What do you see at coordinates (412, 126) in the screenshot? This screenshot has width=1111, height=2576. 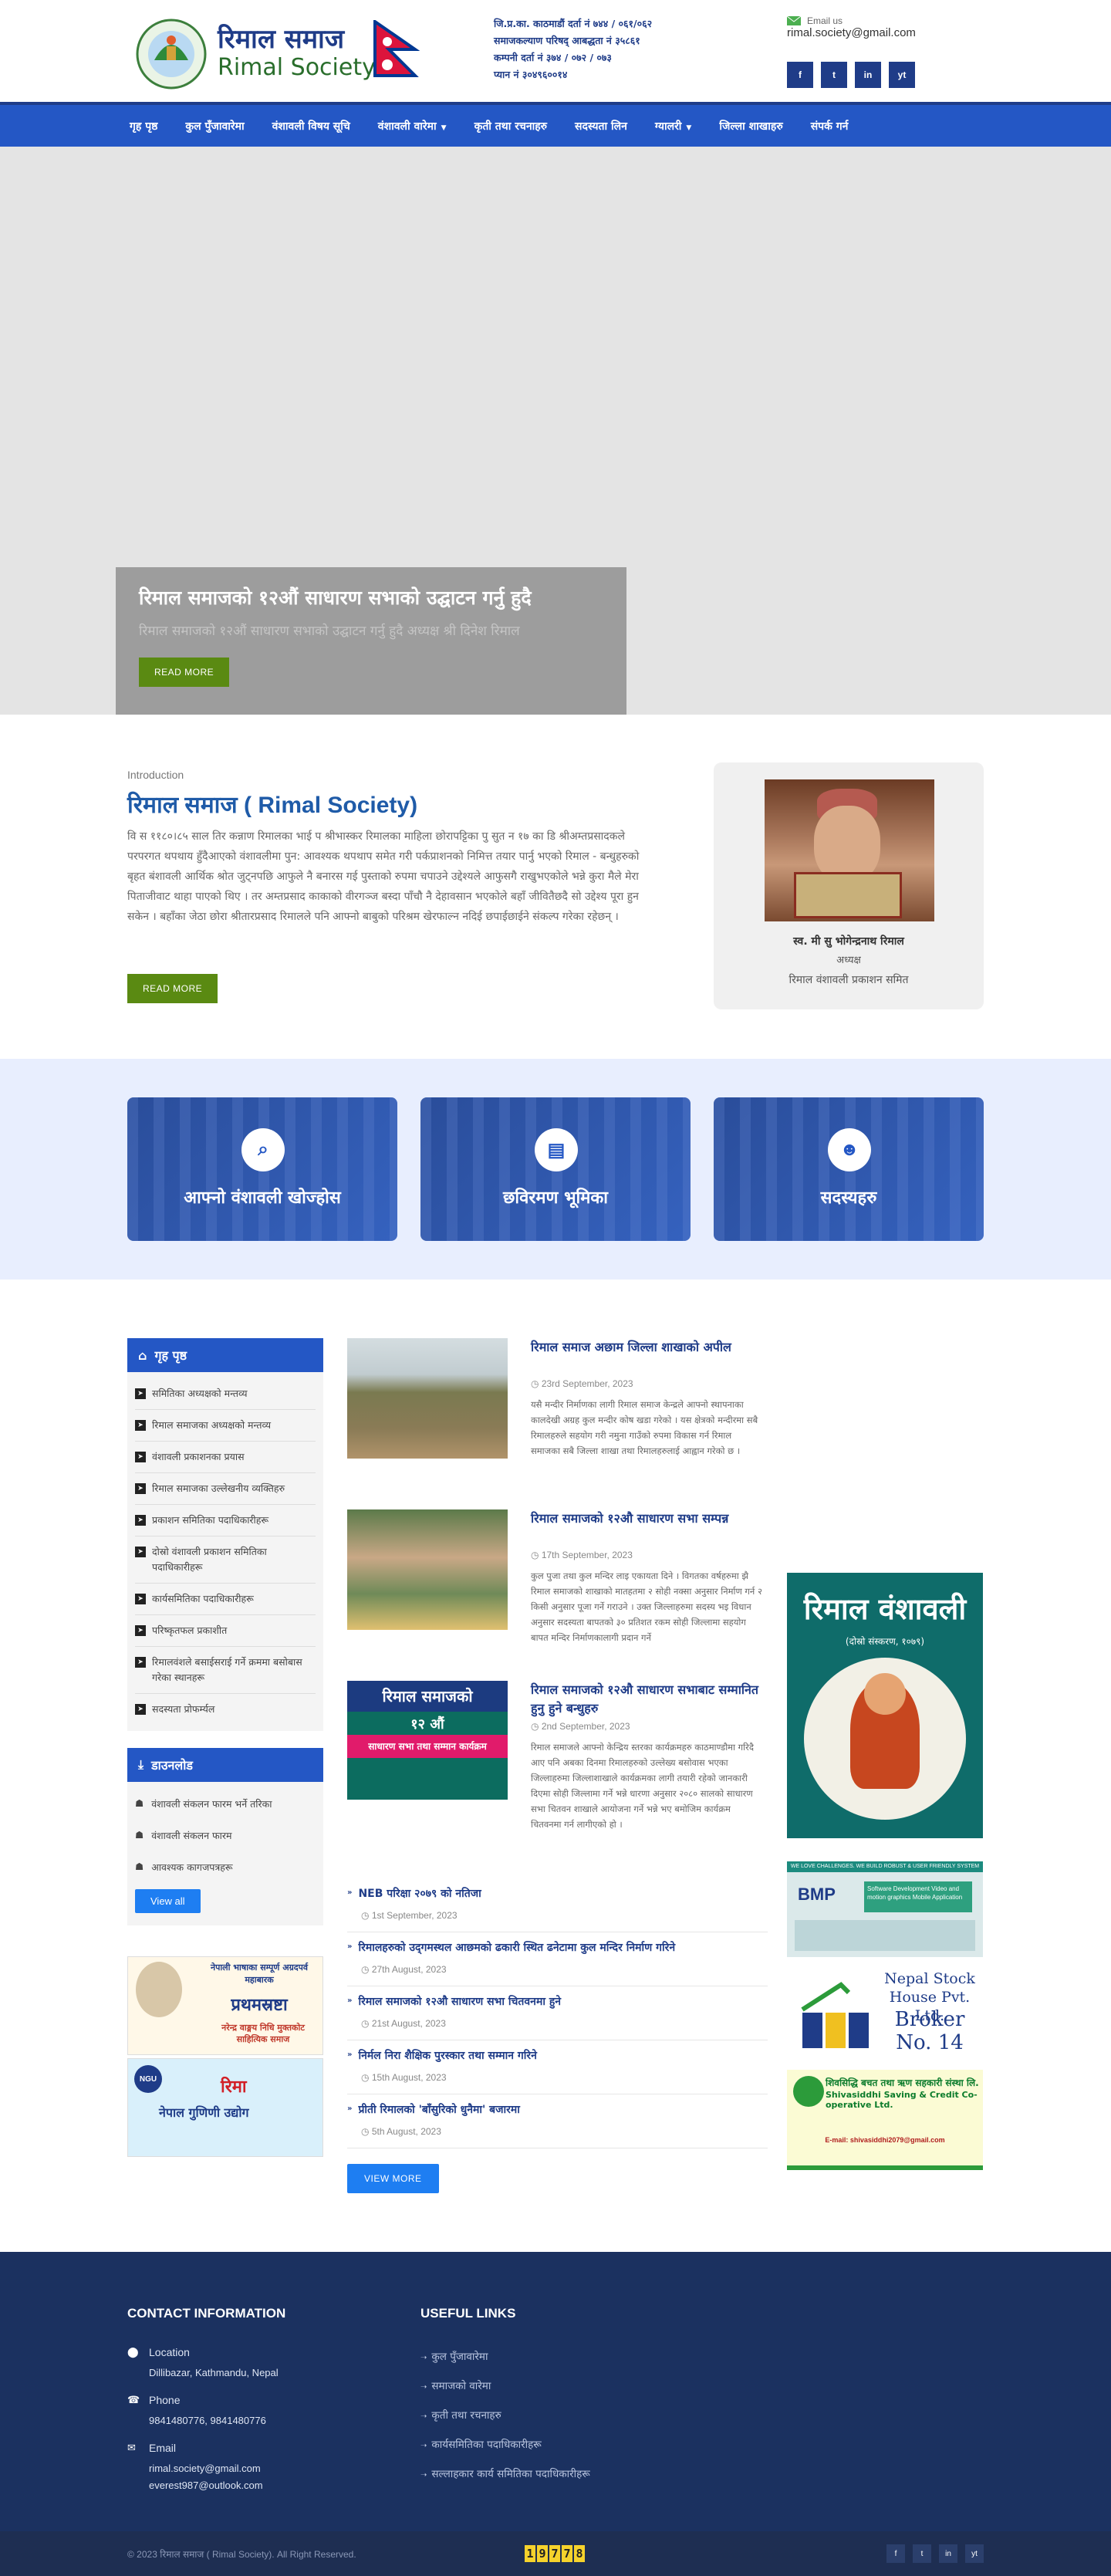 I see `nav-item-vamshavali-about: वंशावली वारेमा ▼` at bounding box center [412, 126].